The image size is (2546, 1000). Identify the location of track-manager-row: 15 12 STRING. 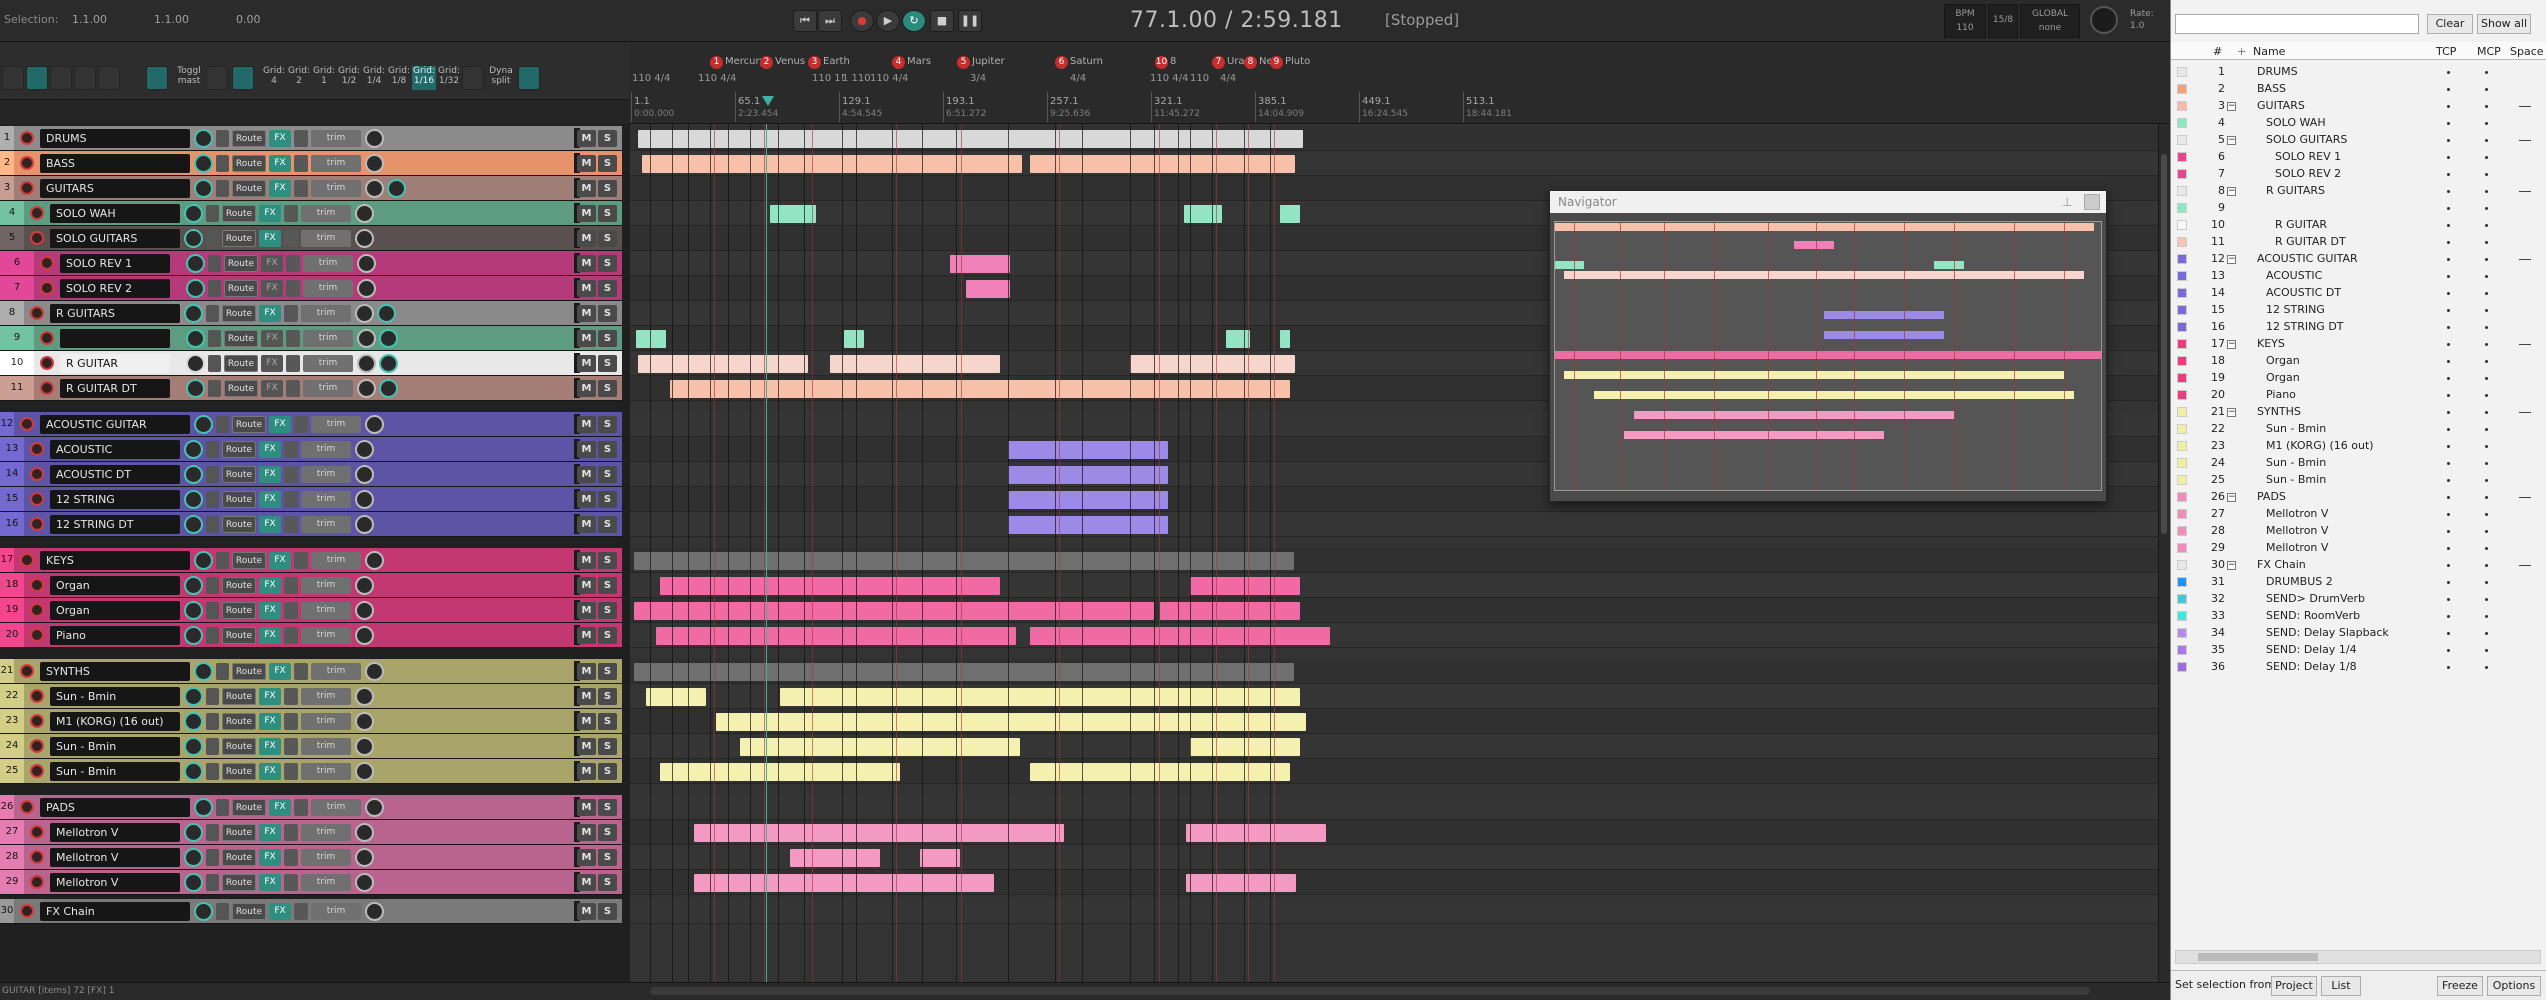
(2356, 310).